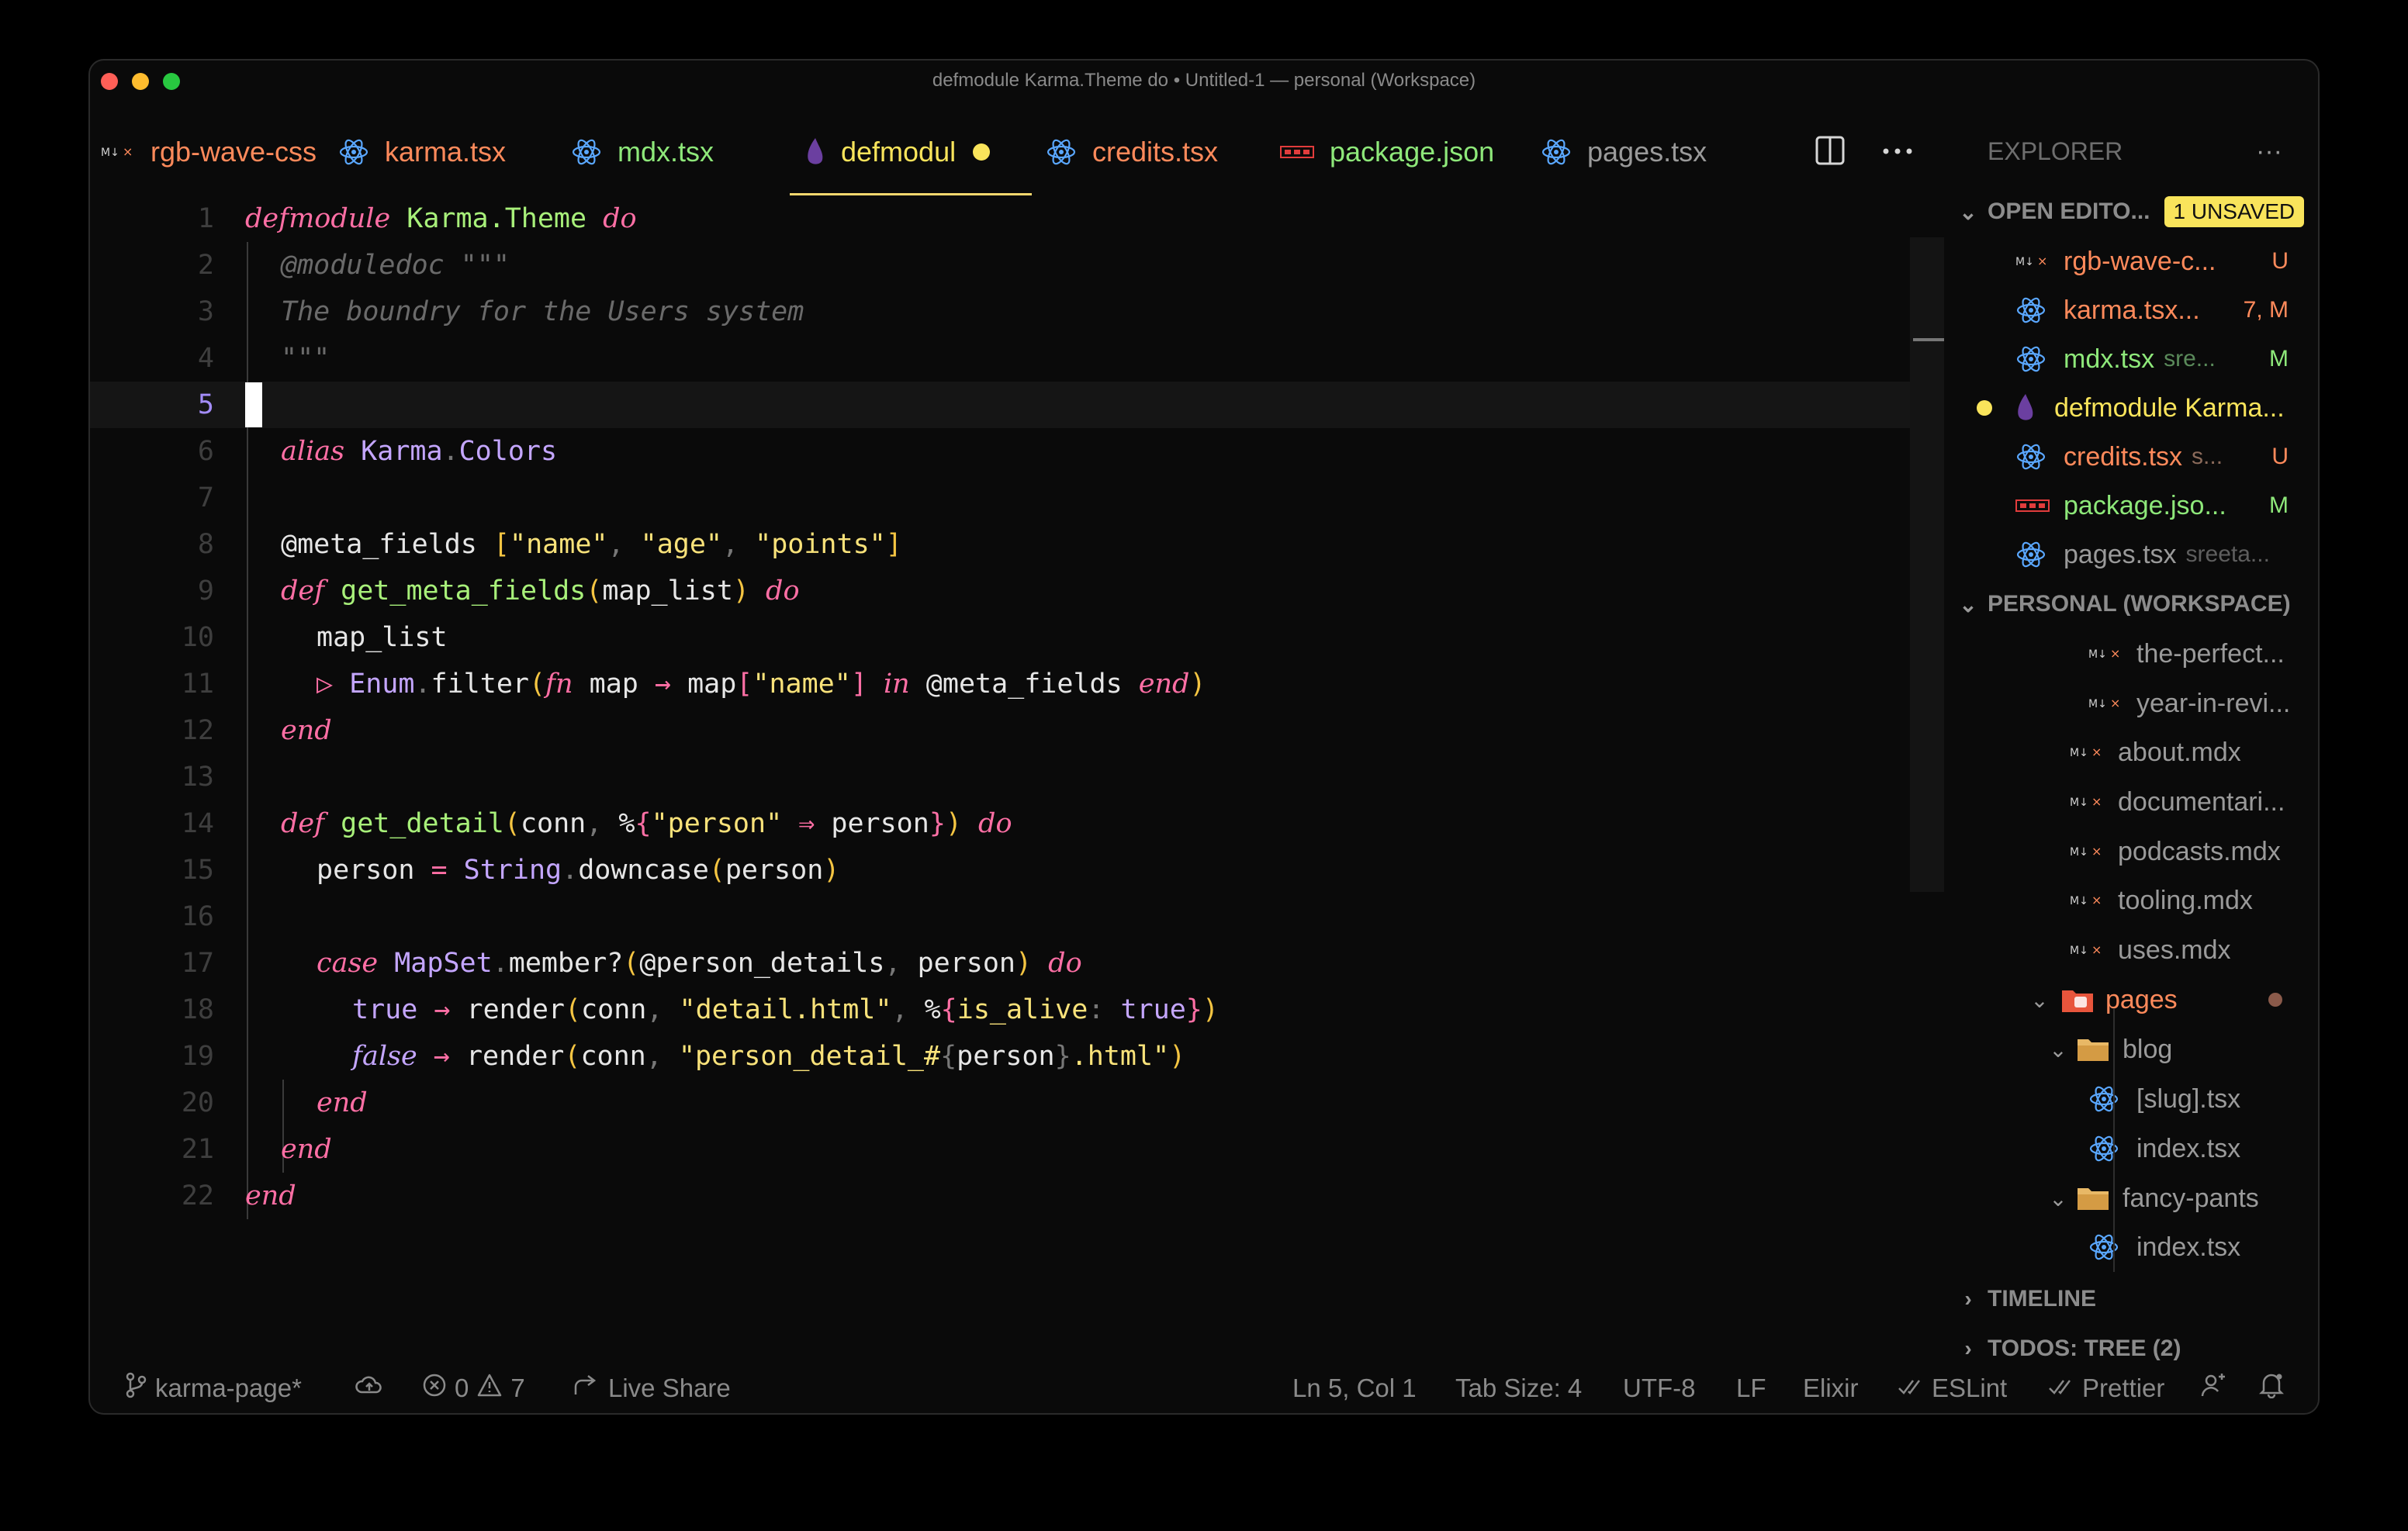 Image resolution: width=2408 pixels, height=1531 pixels. Describe the element at coordinates (213, 1388) in the screenshot. I see `branch-status: karma-page*` at that location.